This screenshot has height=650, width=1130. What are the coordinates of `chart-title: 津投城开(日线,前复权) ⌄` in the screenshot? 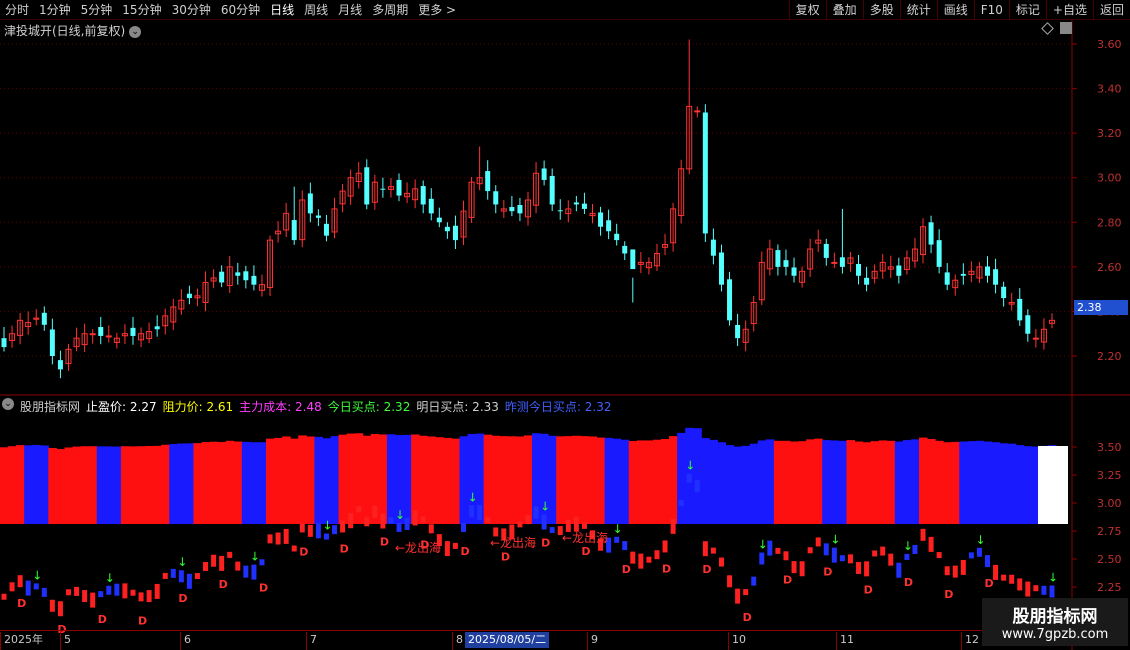 It's located at (73, 30).